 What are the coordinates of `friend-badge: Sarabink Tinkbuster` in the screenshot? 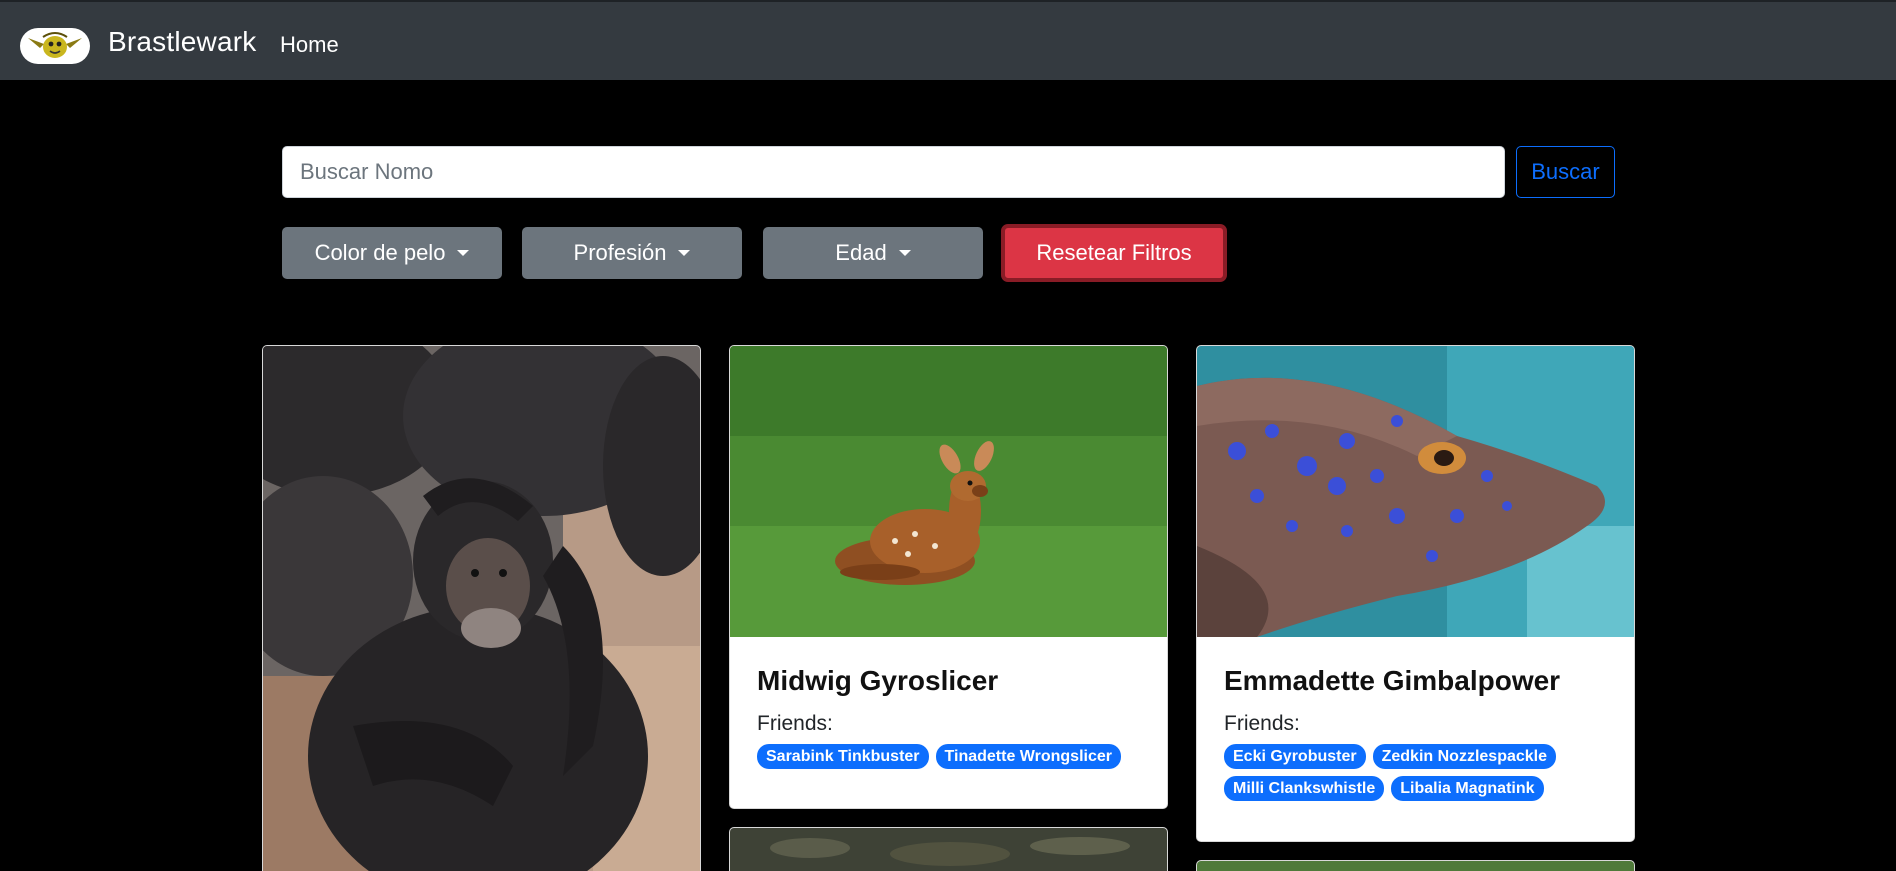 It's located at (843, 756).